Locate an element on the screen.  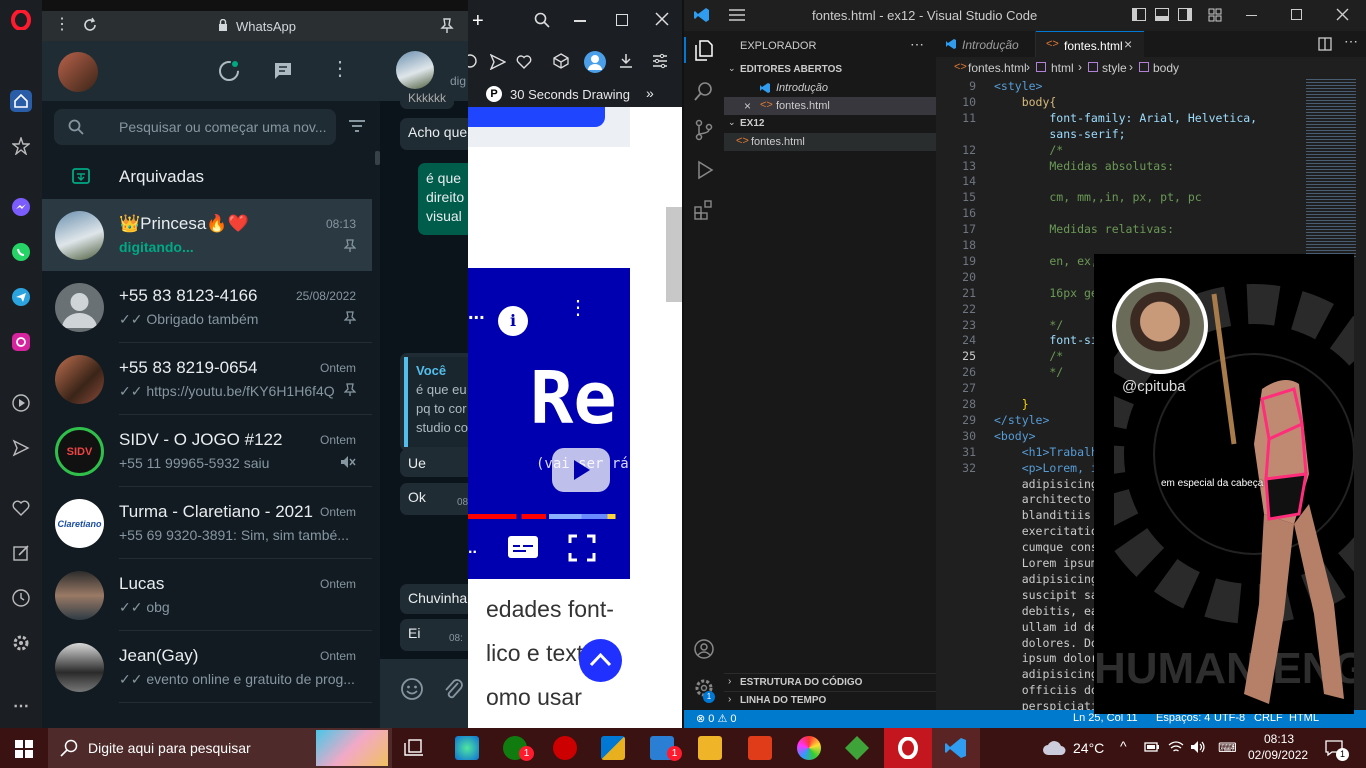
attach-icon is located at coordinates (453, 689).